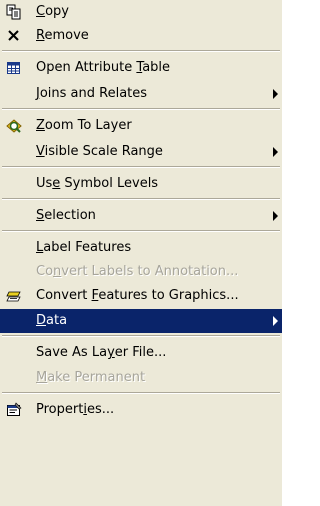 Image resolution: width=320 pixels, height=506 pixels. I want to click on menu-item-label: Joins and Relates, so click(92, 93).